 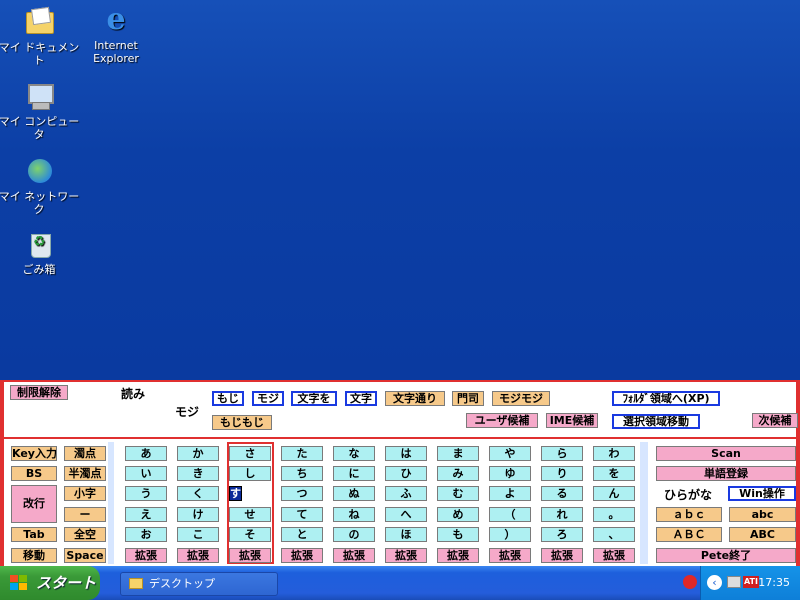 What do you see at coordinates (734, 582) in the screenshot?
I see `network-icon` at bounding box center [734, 582].